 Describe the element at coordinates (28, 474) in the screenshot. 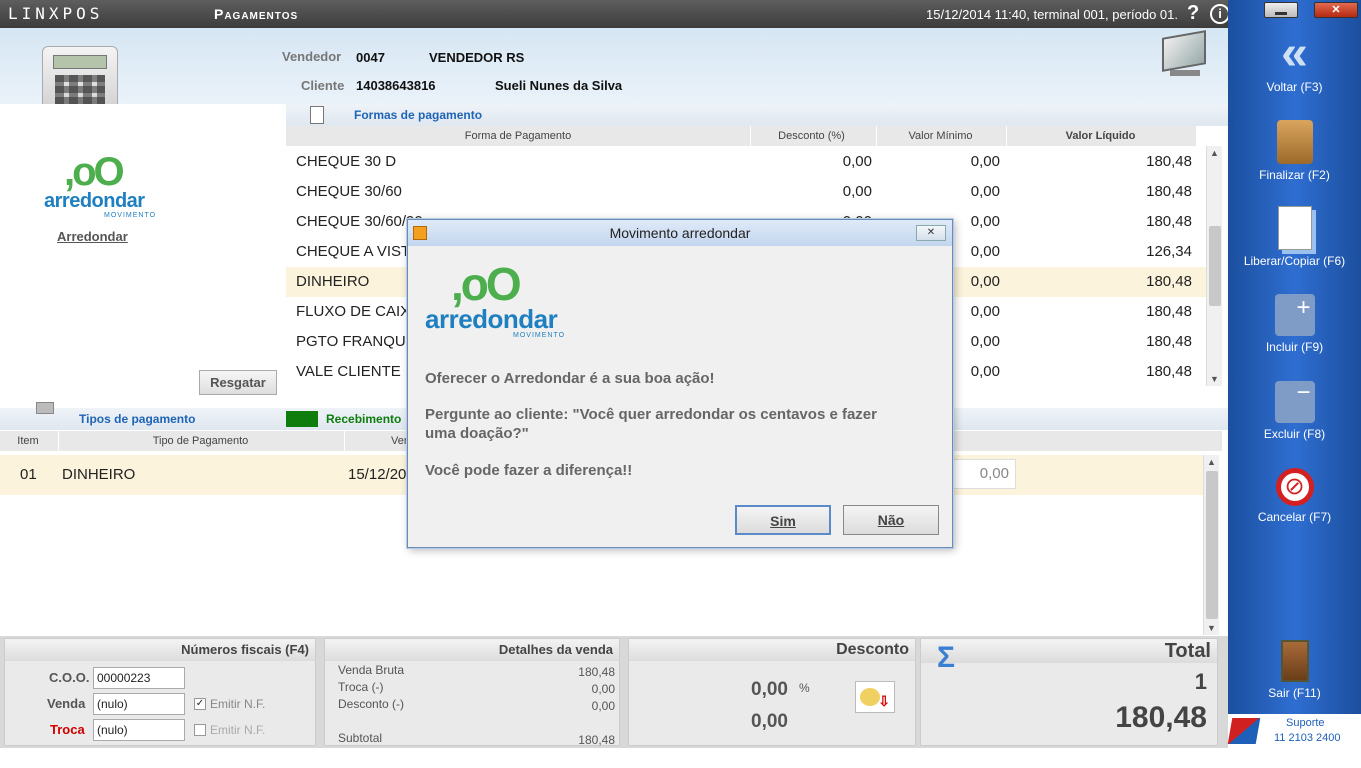

I see `payment-type-item: 01` at that location.